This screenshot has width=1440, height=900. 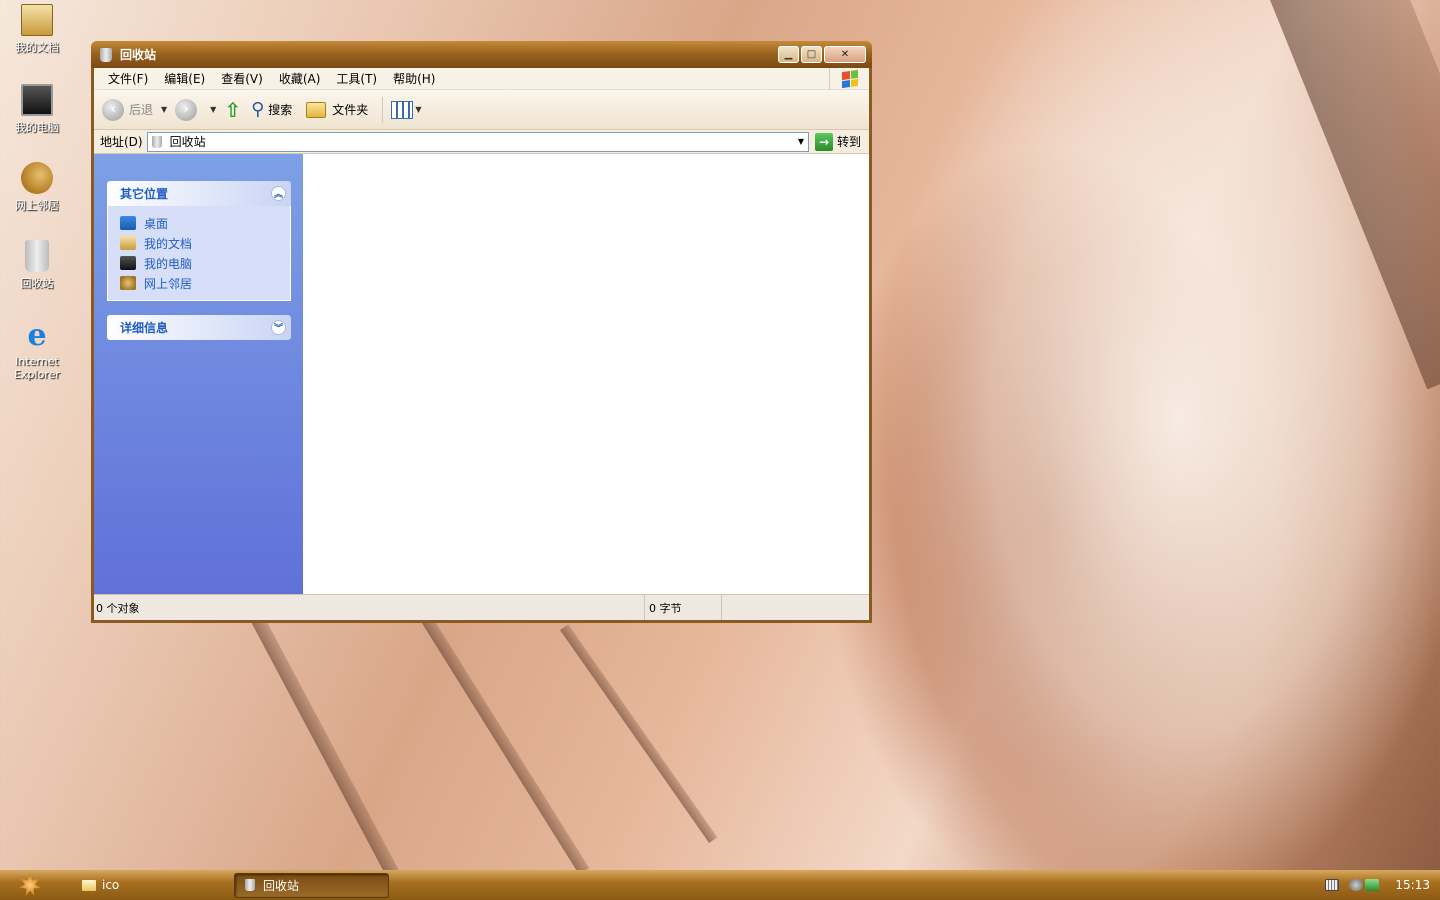 What do you see at coordinates (213, 109) in the screenshot?
I see `forward-dropdown: ▼` at bounding box center [213, 109].